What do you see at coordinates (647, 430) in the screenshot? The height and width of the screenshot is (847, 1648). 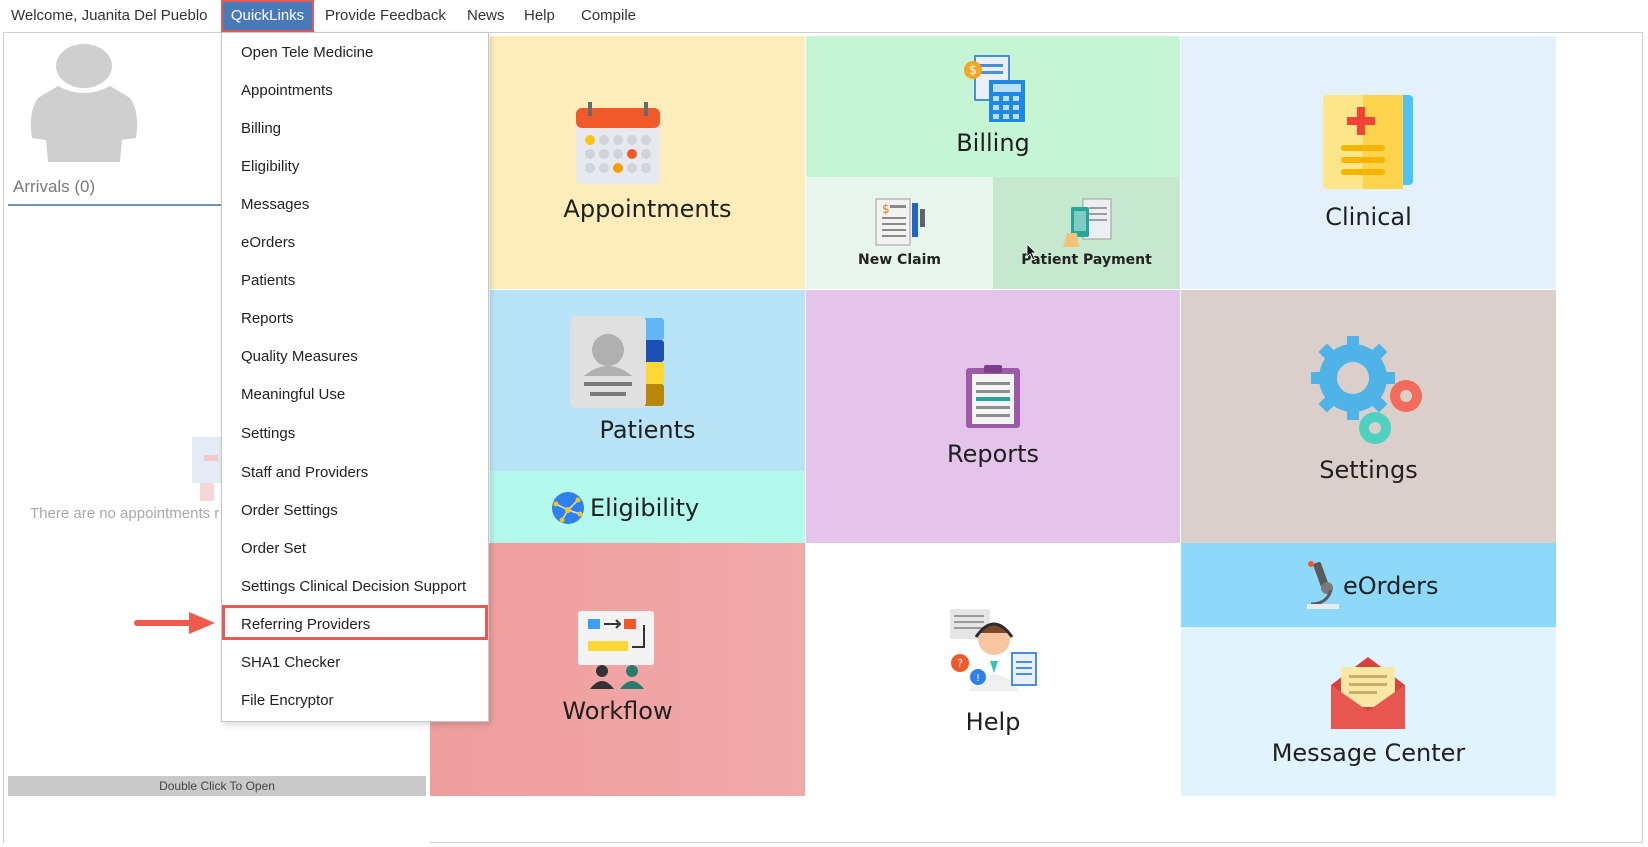 I see `patients-label: Patients` at bounding box center [647, 430].